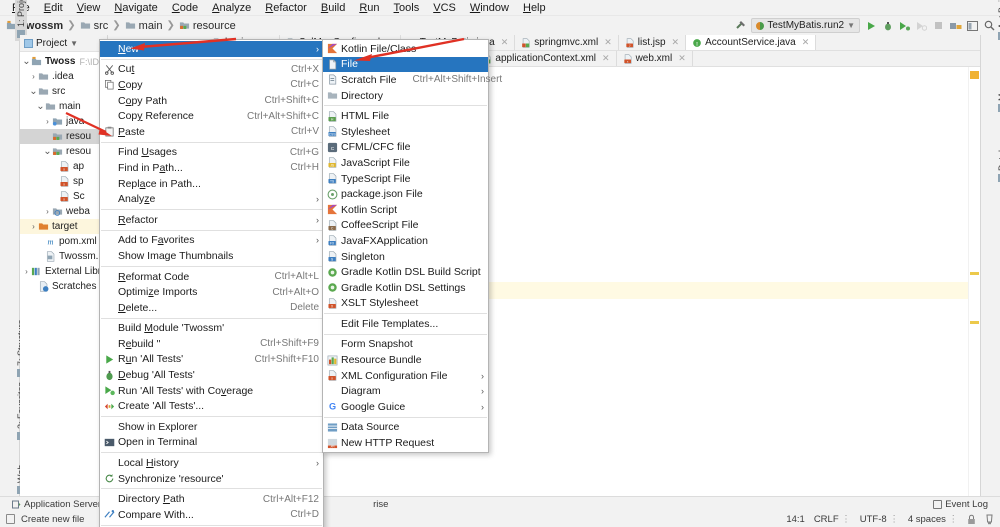 This screenshot has width=1000, height=527. I want to click on editor-tab: x web.xml ✕, so click(654, 58).